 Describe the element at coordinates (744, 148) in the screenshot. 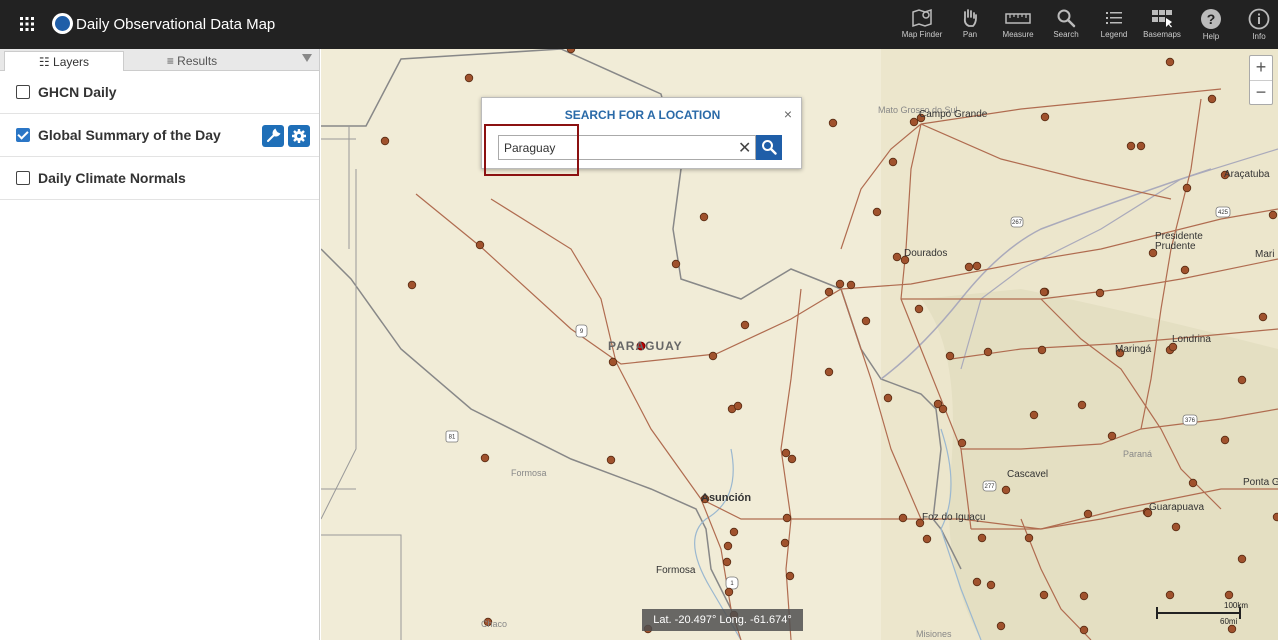

I see `clear-input-icon: ✕` at that location.